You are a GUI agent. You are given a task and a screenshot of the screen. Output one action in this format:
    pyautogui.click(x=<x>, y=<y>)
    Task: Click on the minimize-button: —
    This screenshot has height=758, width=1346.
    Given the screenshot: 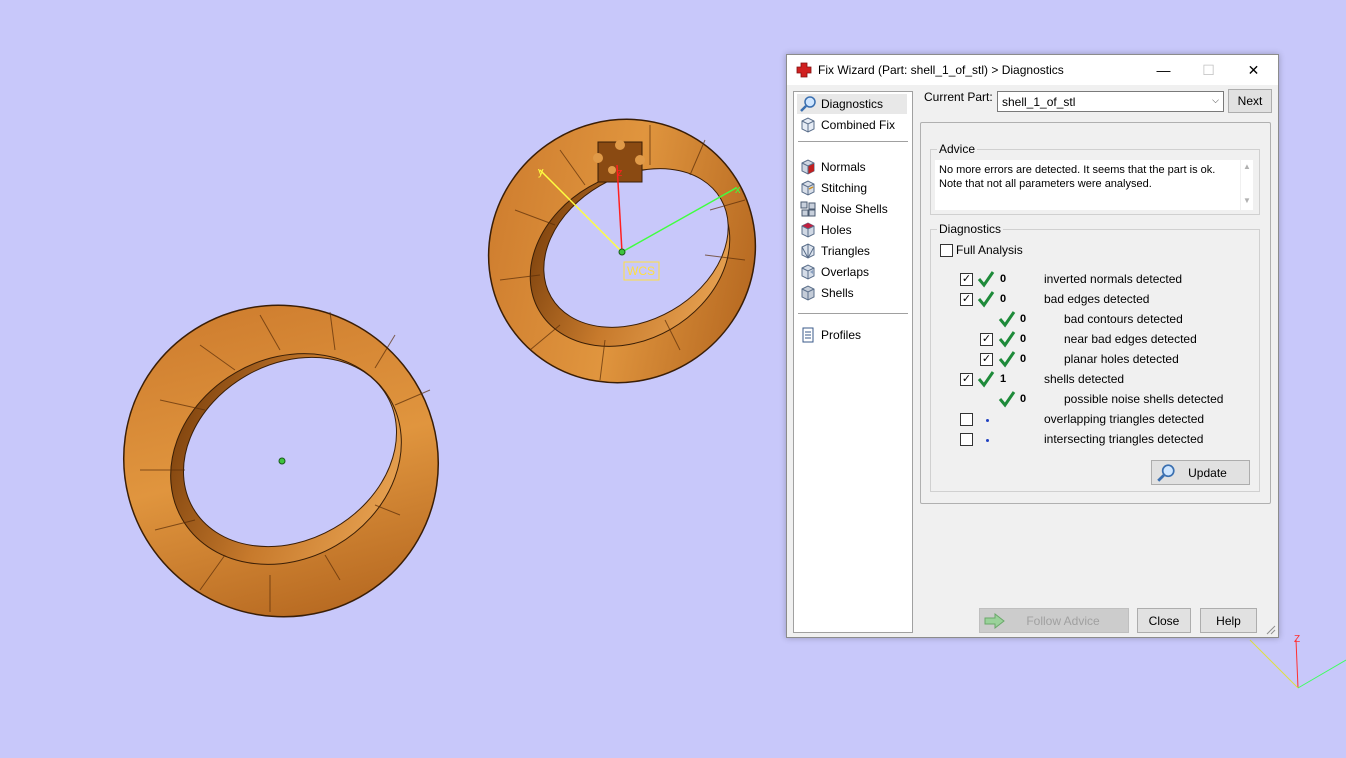 What is the action you would take?
    pyautogui.click(x=1163, y=70)
    